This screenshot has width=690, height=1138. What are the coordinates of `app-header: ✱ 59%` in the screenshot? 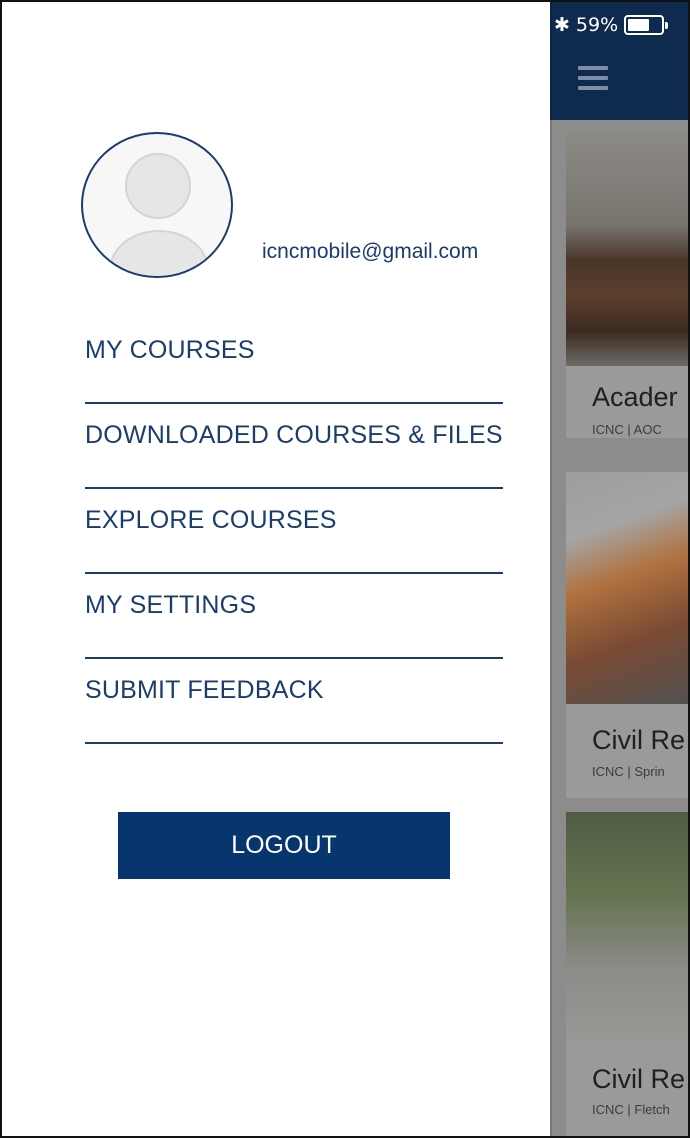 It's located at (619, 61).